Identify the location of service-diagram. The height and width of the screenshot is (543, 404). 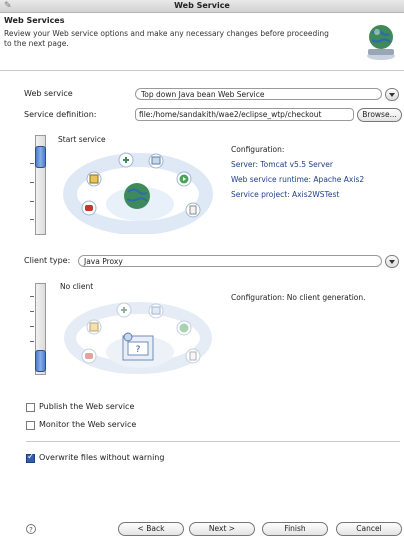
(136, 190).